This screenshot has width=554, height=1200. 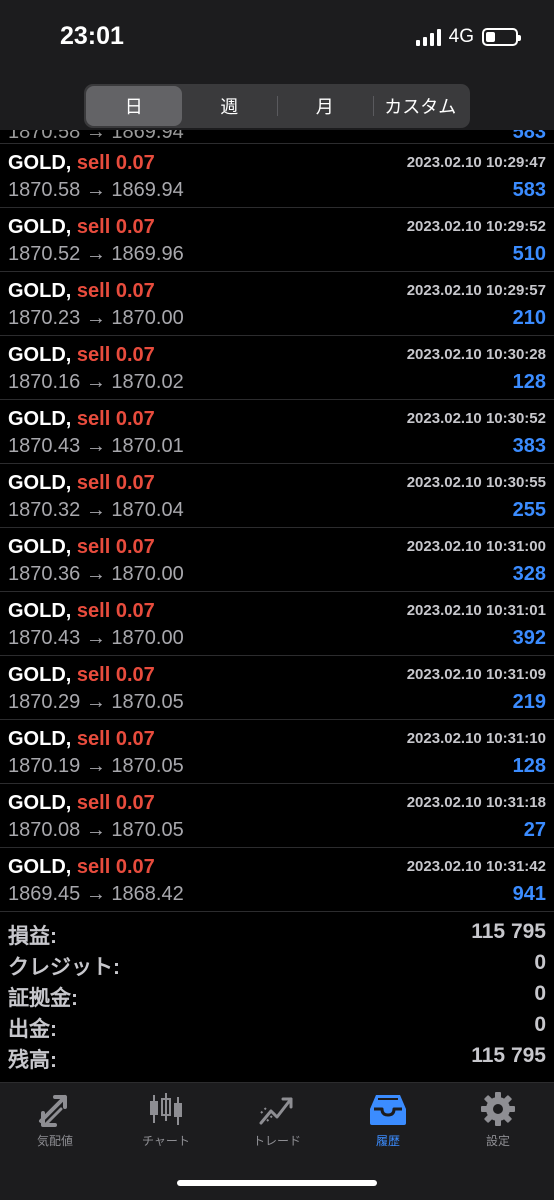 I want to click on trade-prices: 1870.43 → 1870.01, so click(x=96, y=446).